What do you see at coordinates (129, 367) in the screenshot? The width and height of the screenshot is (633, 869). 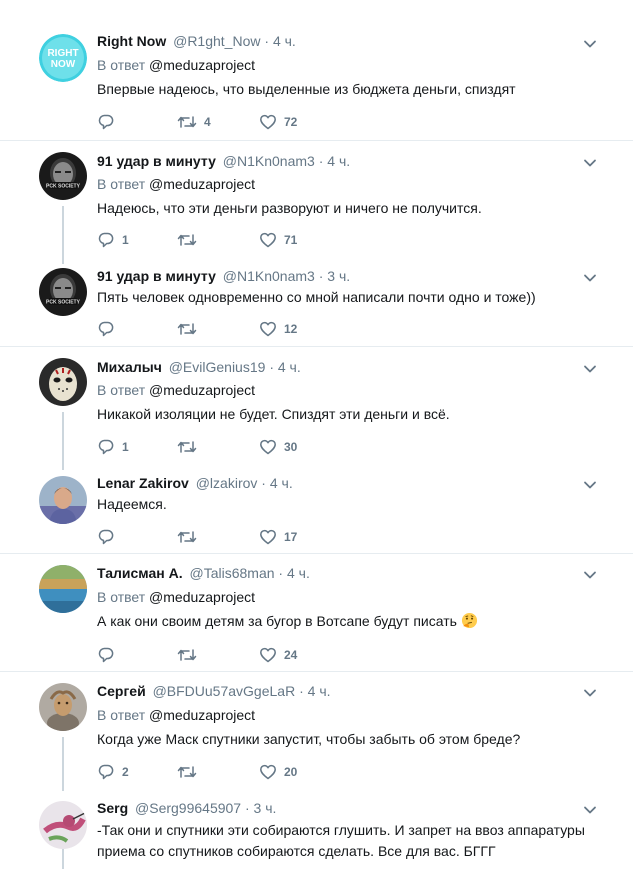 I see `display-name: Михалыч` at bounding box center [129, 367].